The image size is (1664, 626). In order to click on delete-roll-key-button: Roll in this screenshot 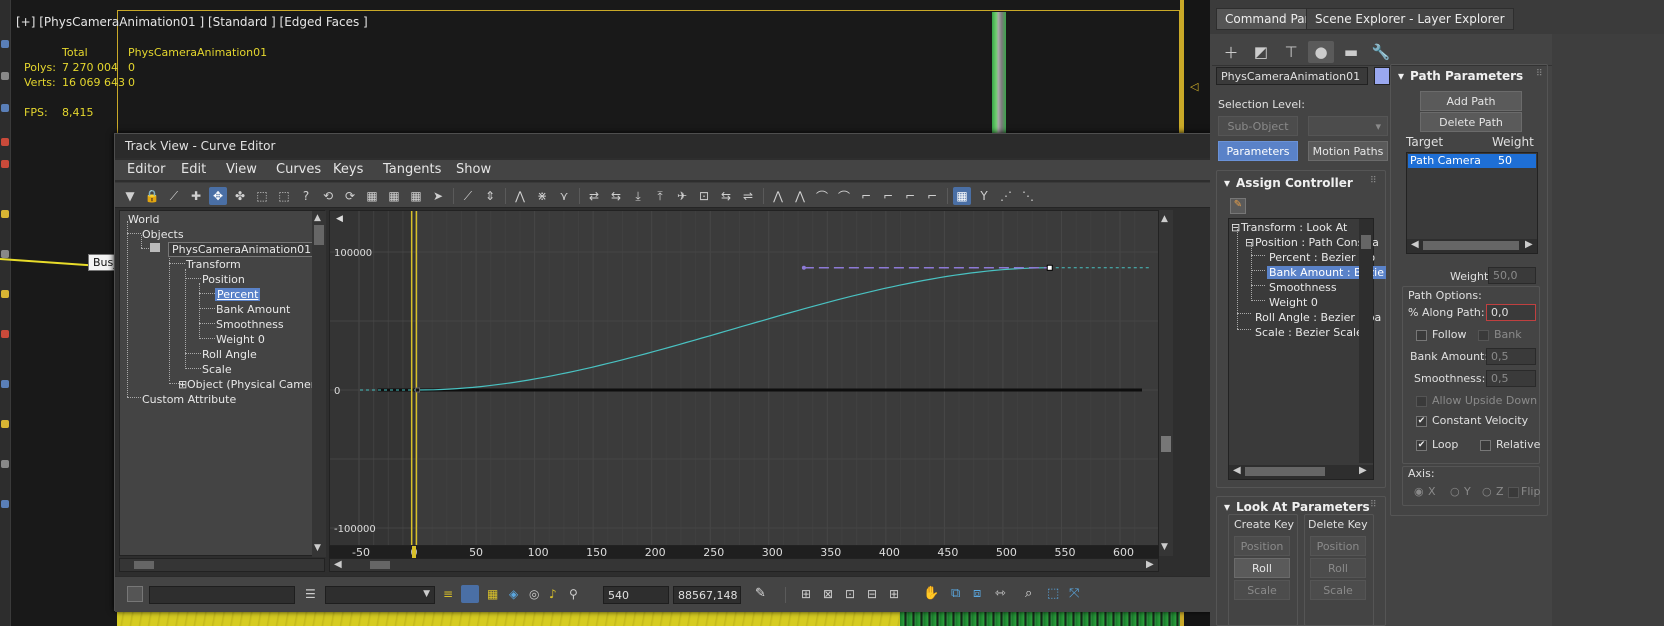, I will do `click(1338, 568)`.